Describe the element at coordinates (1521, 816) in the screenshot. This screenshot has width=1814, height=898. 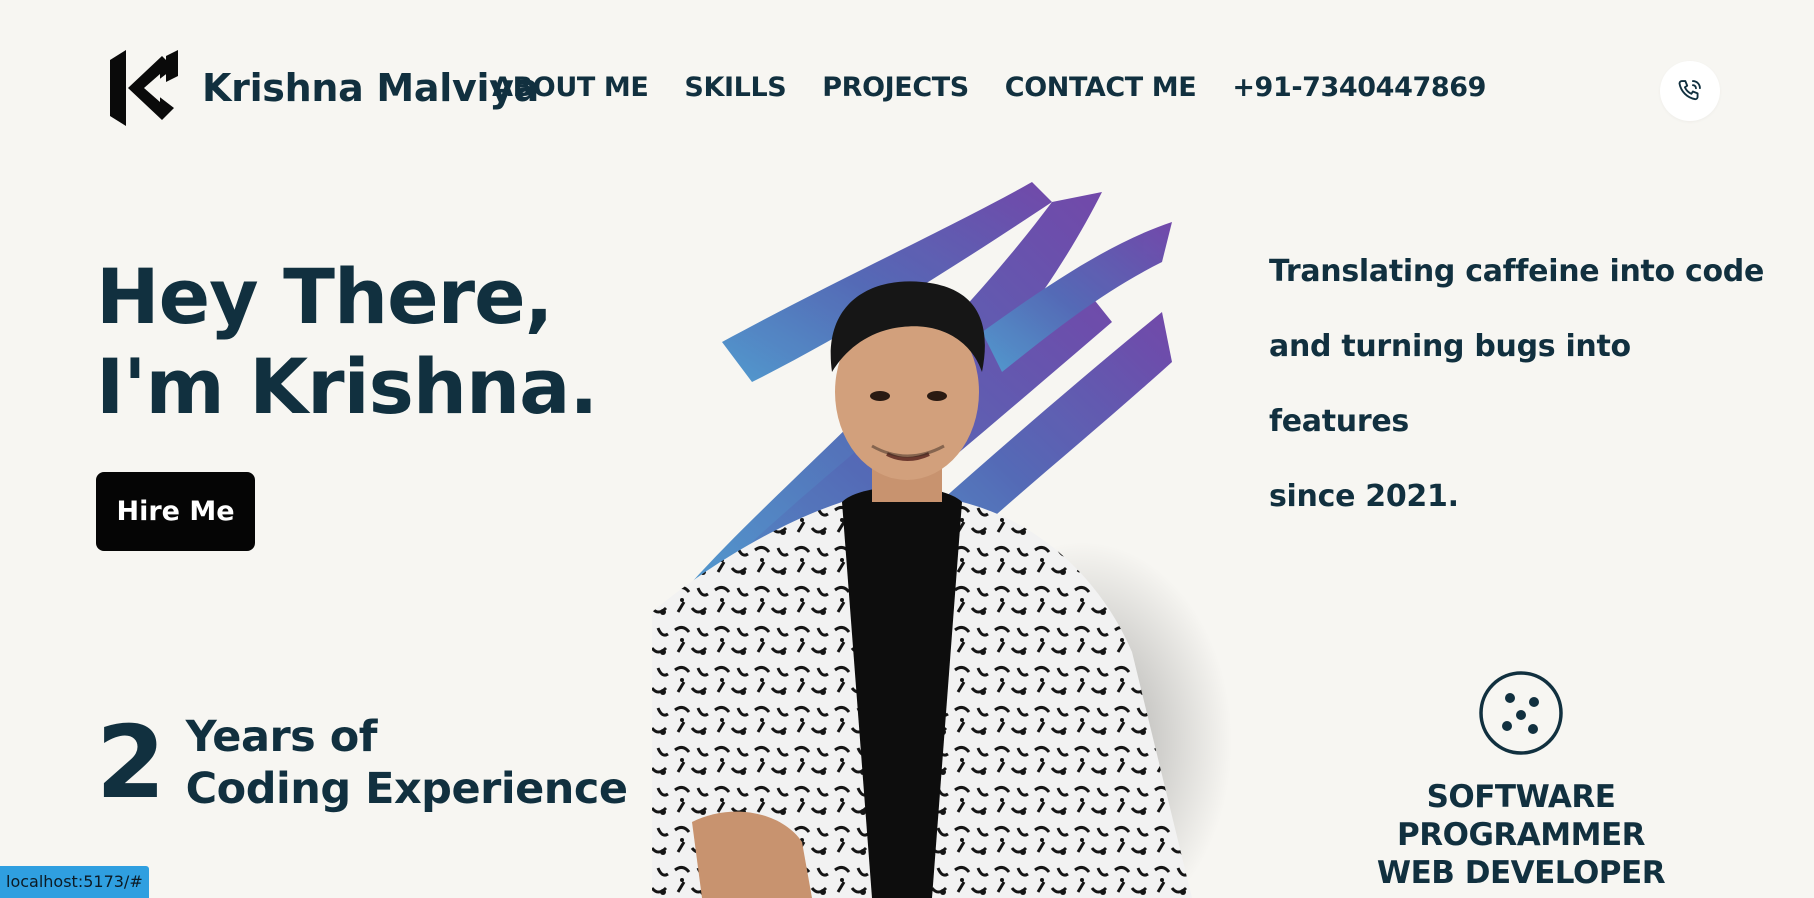
I see `role-line-1: SOFTWARE PROGRAMMER` at that location.